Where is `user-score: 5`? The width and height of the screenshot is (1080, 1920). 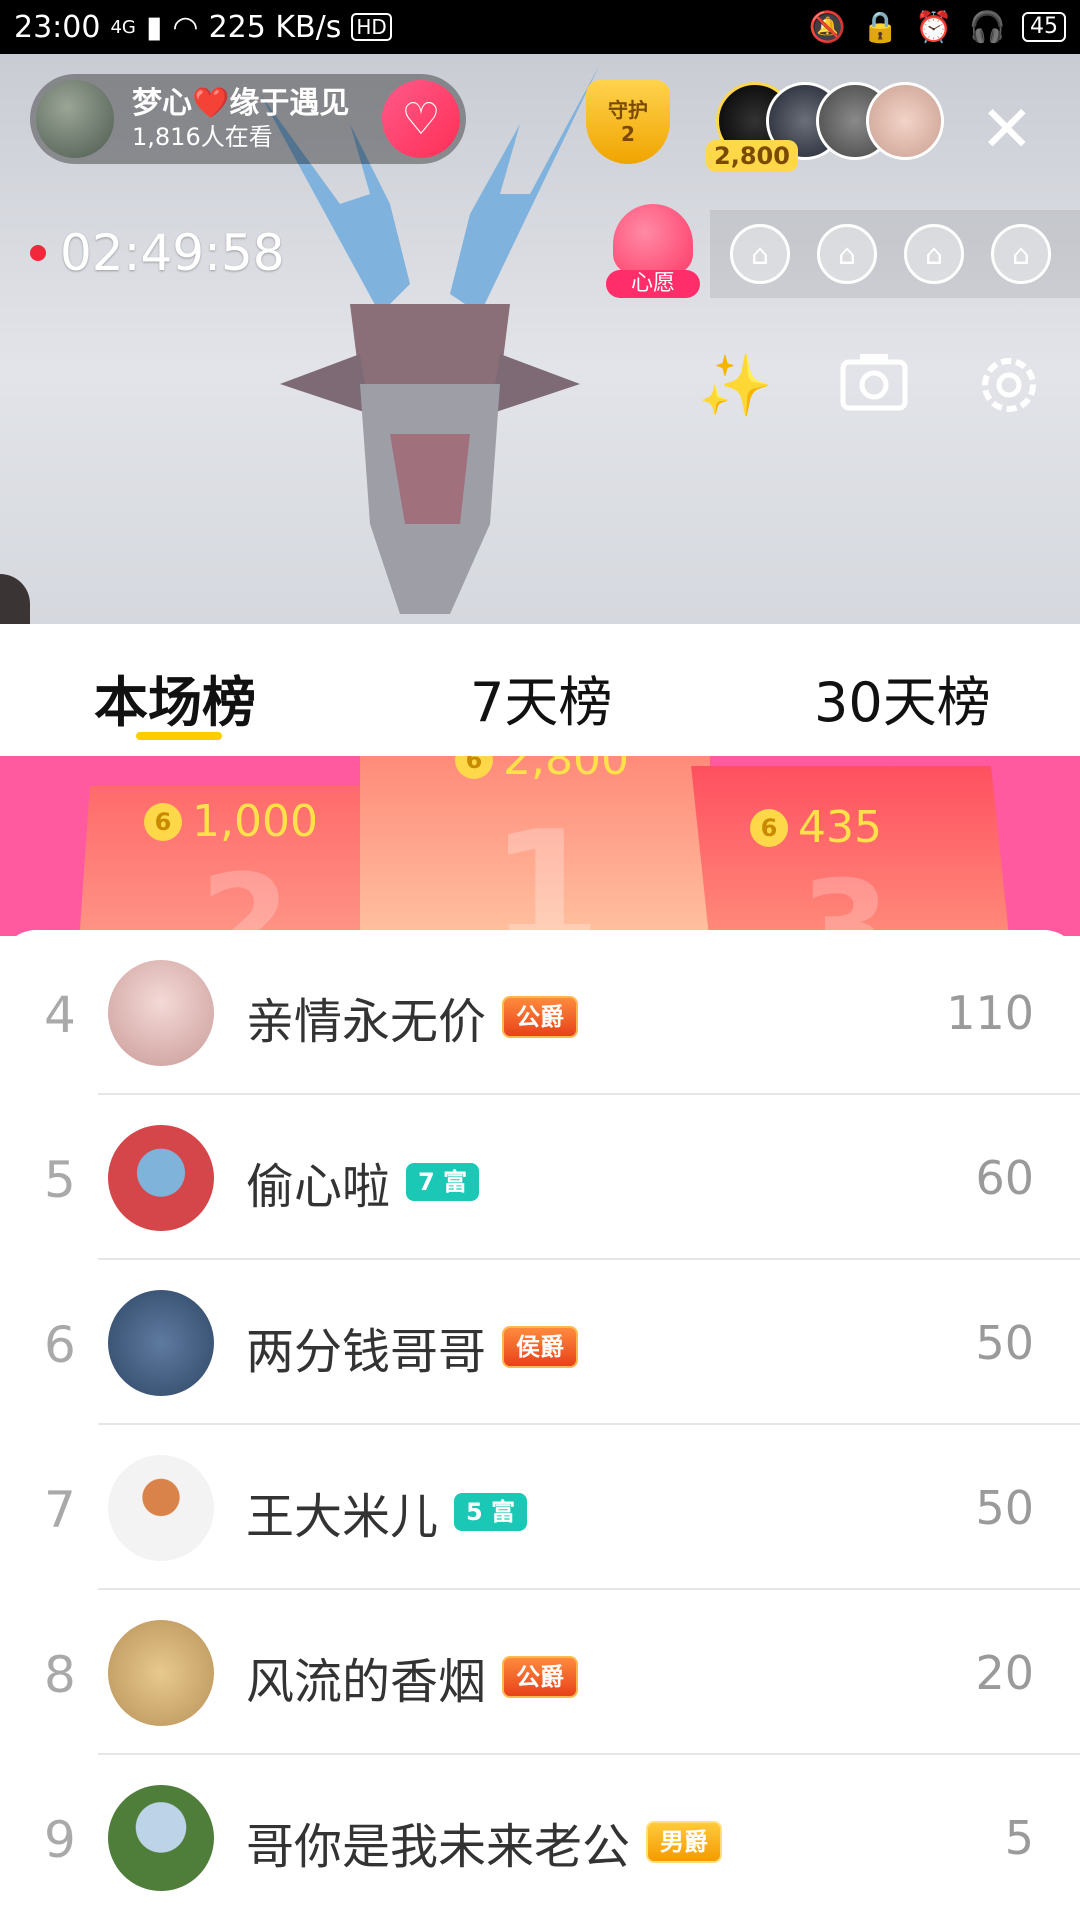
user-score: 5 is located at coordinates (1019, 1838).